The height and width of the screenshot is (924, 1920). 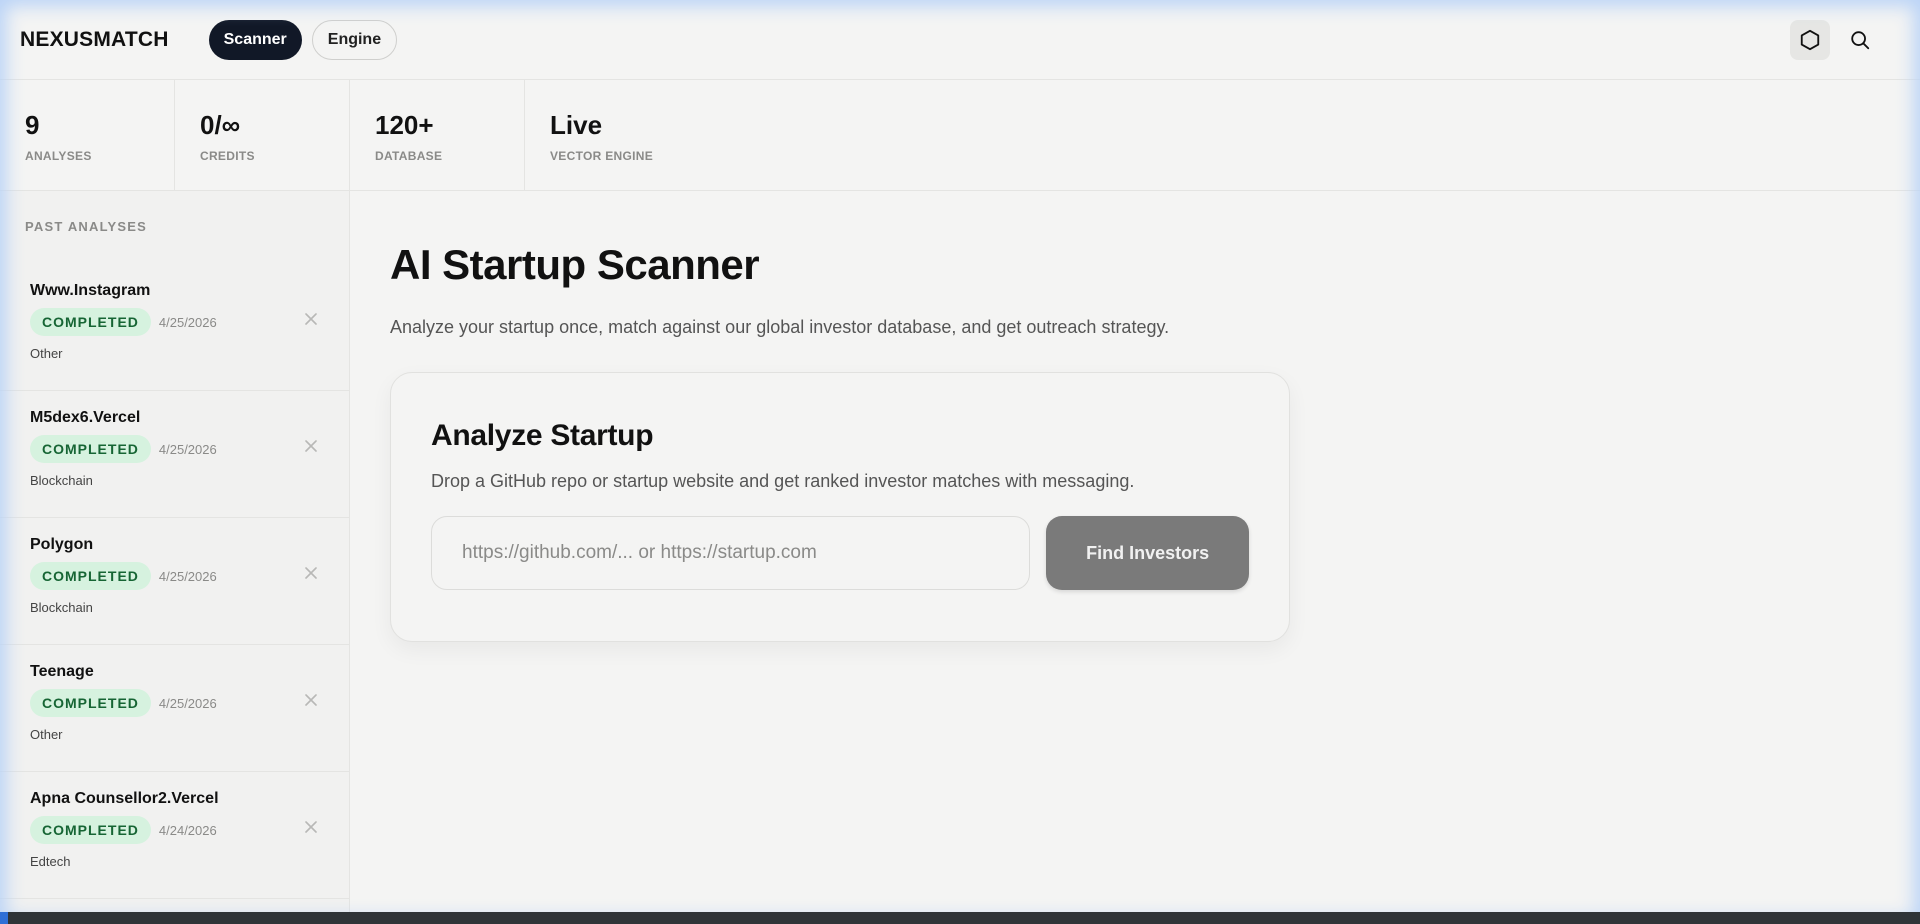 What do you see at coordinates (731, 553) in the screenshot?
I see `url-input` at bounding box center [731, 553].